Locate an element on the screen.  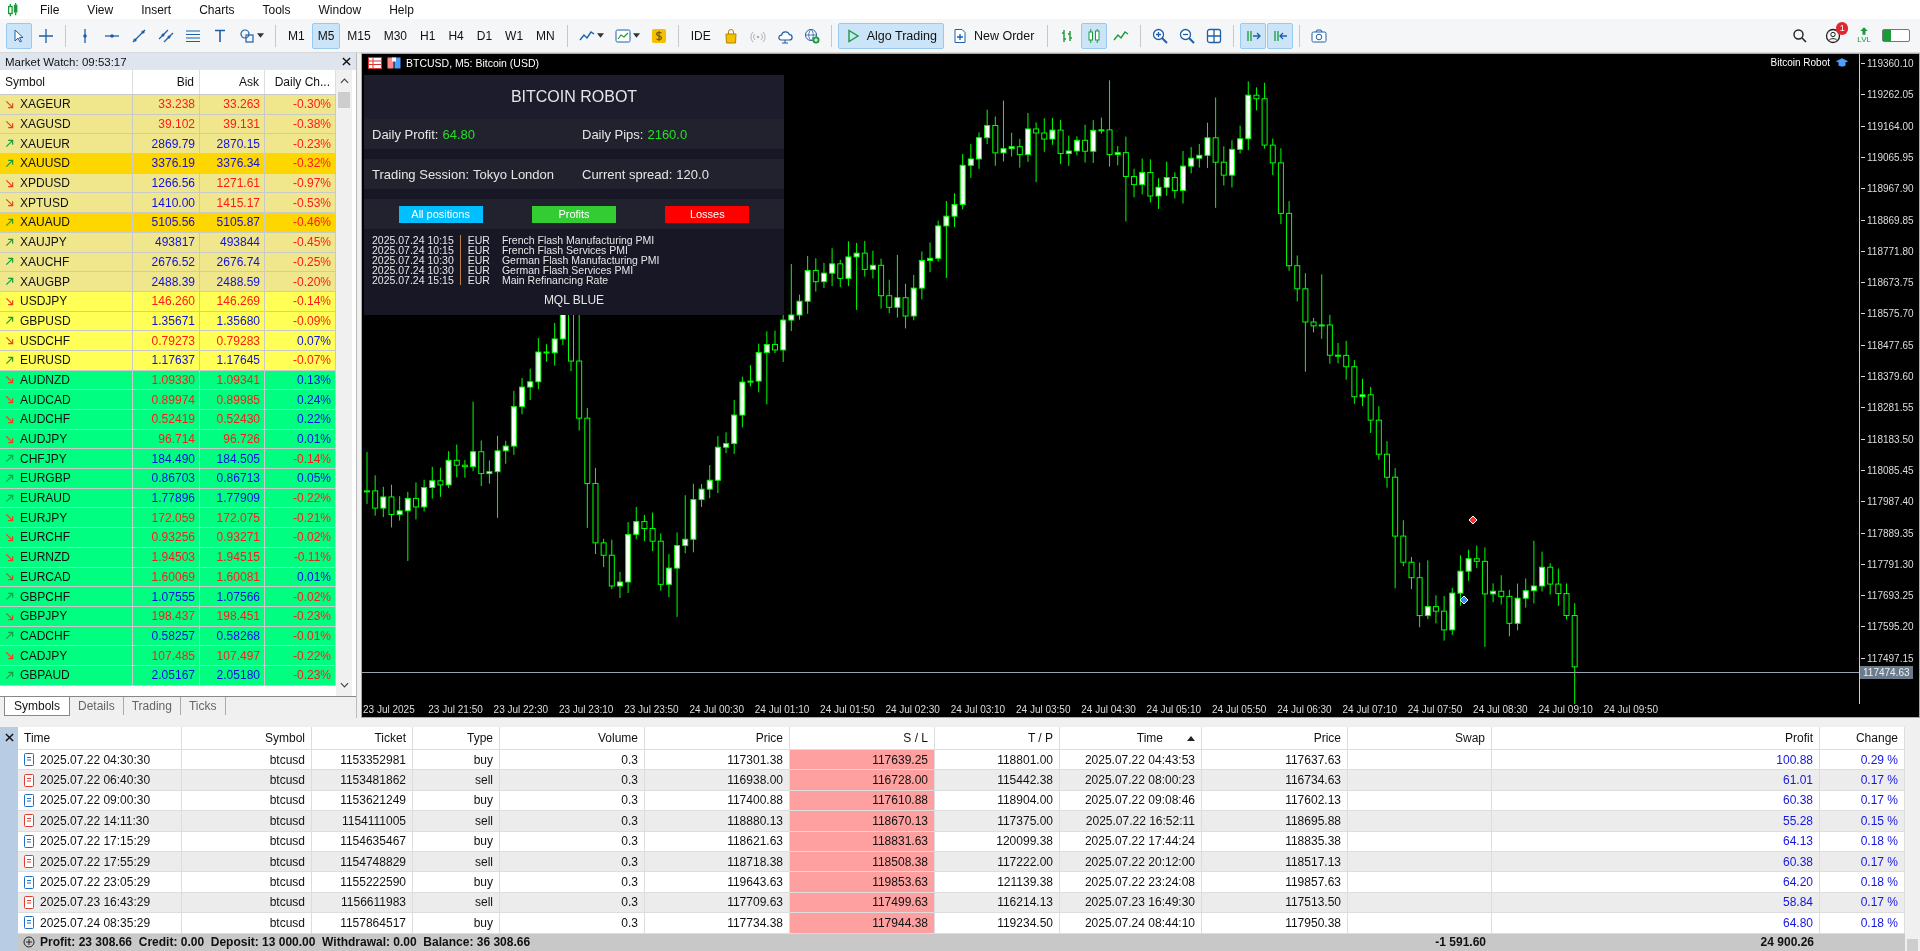
table-cell: 0.3 is located at coordinates (572, 821).